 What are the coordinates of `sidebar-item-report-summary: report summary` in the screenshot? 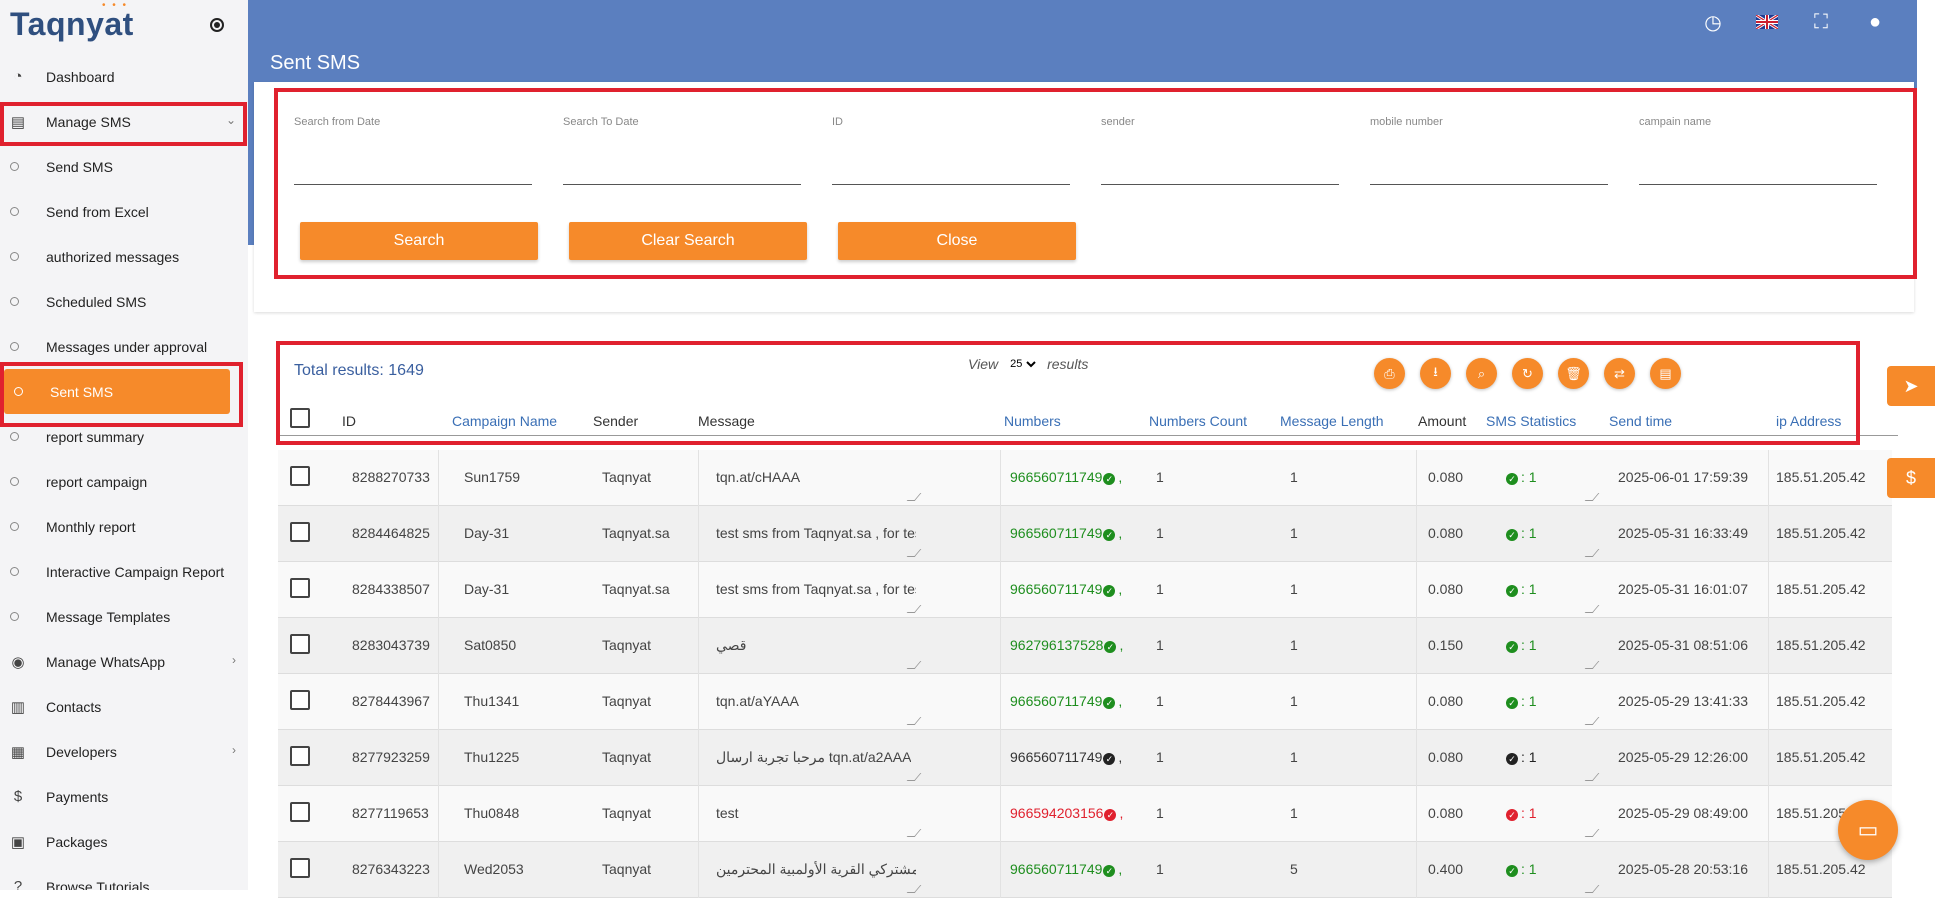 It's located at (124, 436).